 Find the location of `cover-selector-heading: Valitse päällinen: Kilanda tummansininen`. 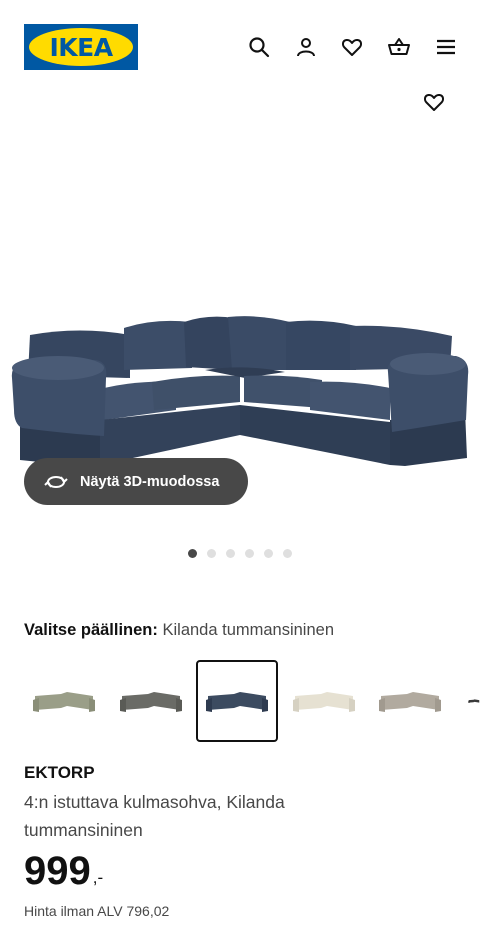

cover-selector-heading: Valitse päällinen: Kilanda tummansininen is located at coordinates (179, 630).